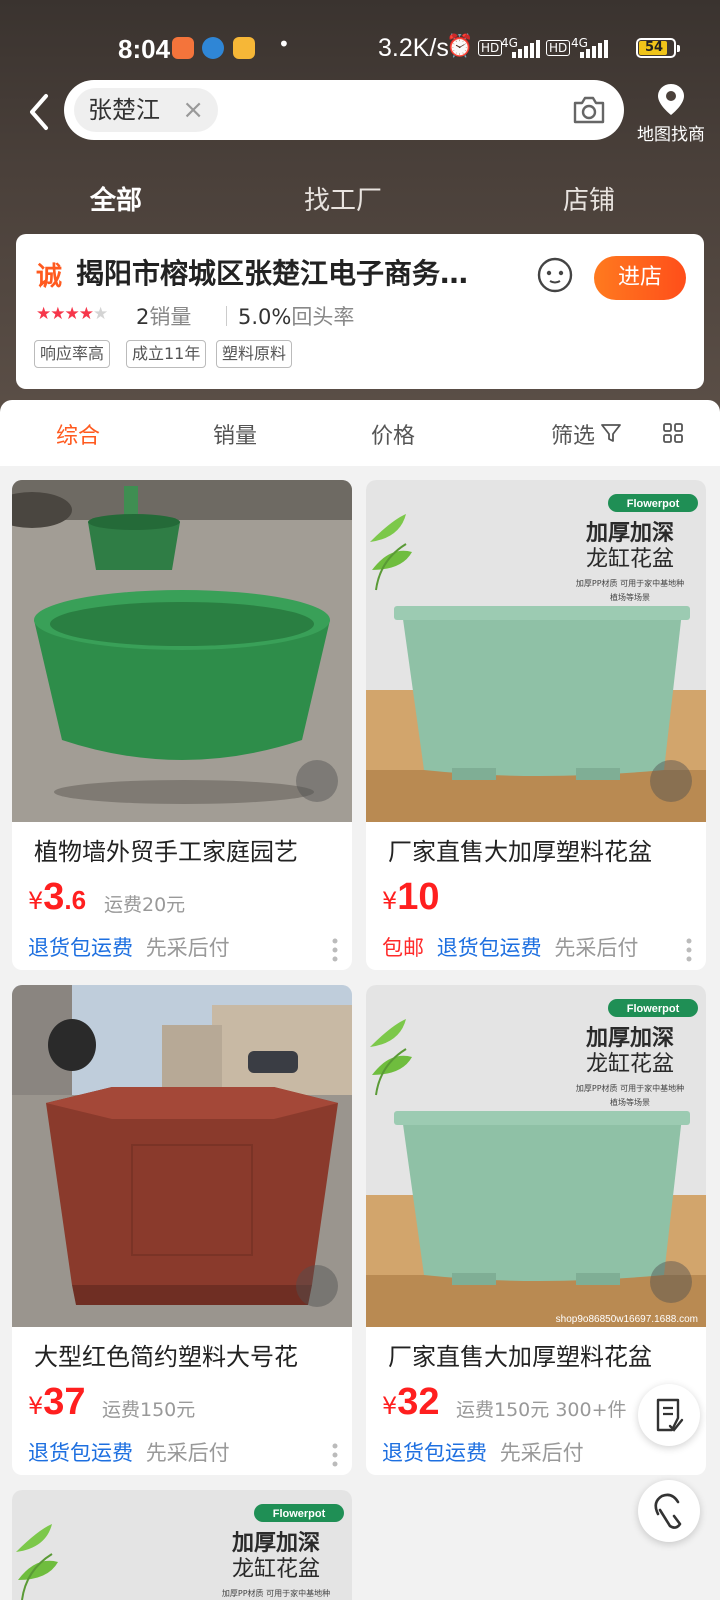 Image resolution: width=720 pixels, height=1600 pixels. I want to click on product-title: 植物墙外贸手工家庭园艺, so click(189, 849).